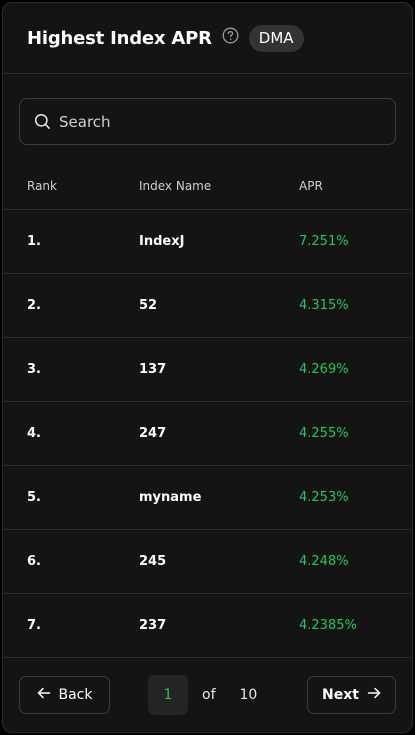  I want to click on apr-cell: 4.248%, so click(355, 561).